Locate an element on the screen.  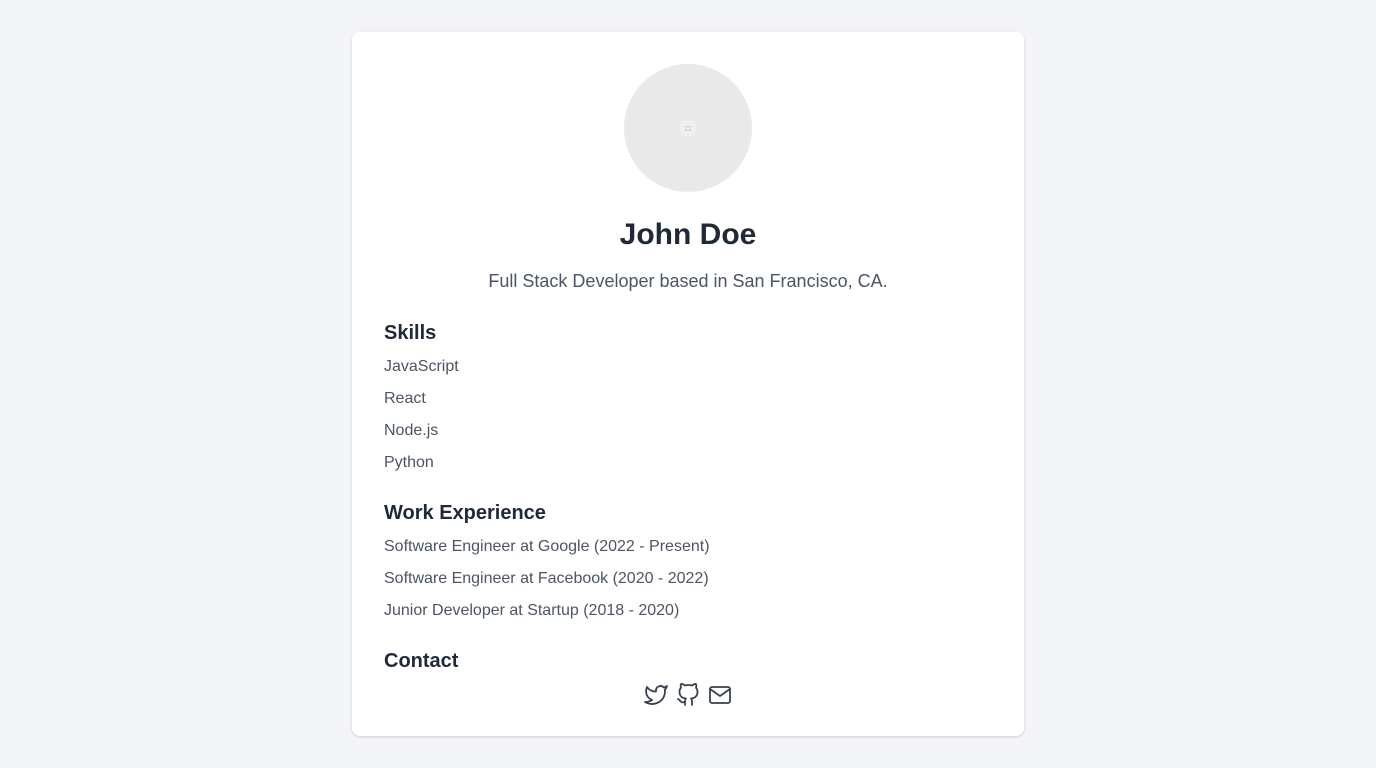
twitter-icon is located at coordinates (656, 695).